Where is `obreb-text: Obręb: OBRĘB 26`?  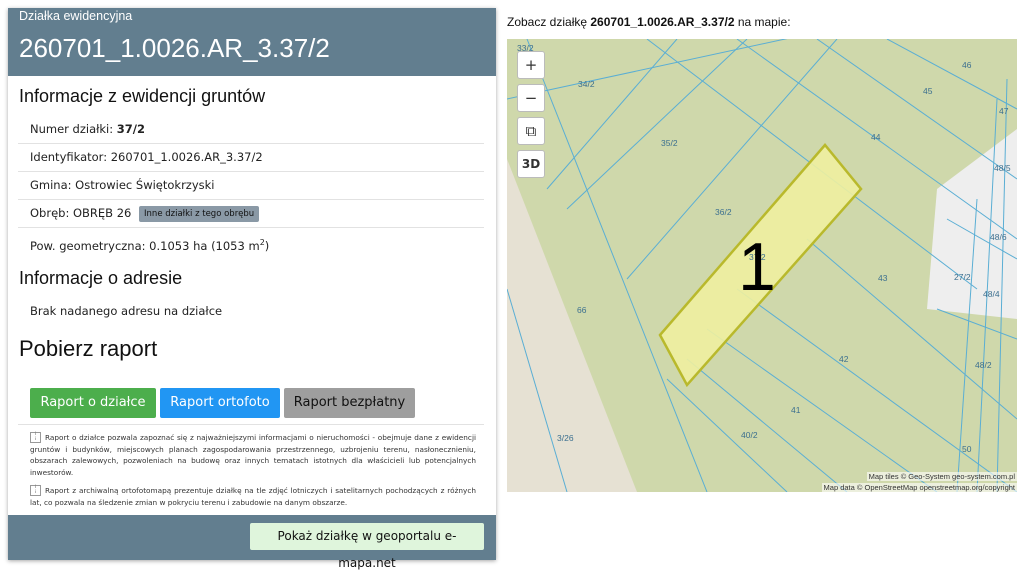
obreb-text: Obręb: OBRĘB 26 is located at coordinates (81, 213).